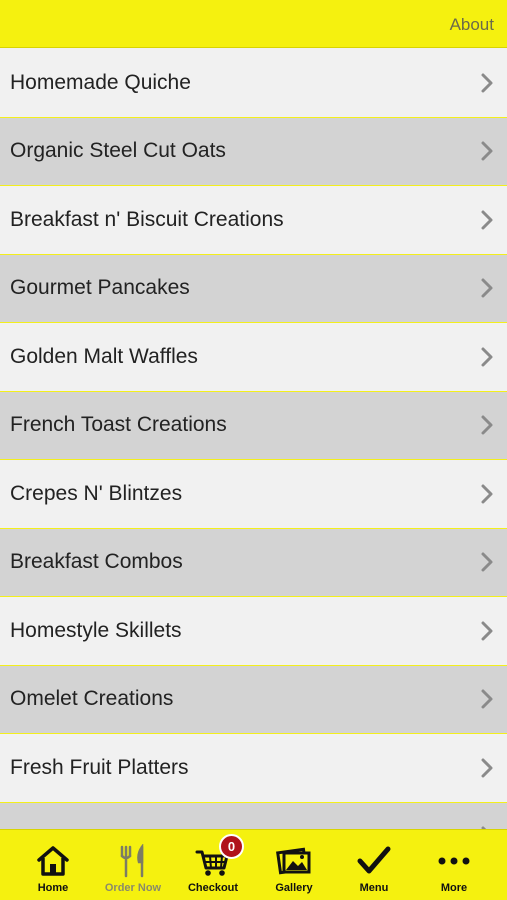 The width and height of the screenshot is (507, 900). What do you see at coordinates (253, 24) in the screenshot?
I see `top-bar: About` at bounding box center [253, 24].